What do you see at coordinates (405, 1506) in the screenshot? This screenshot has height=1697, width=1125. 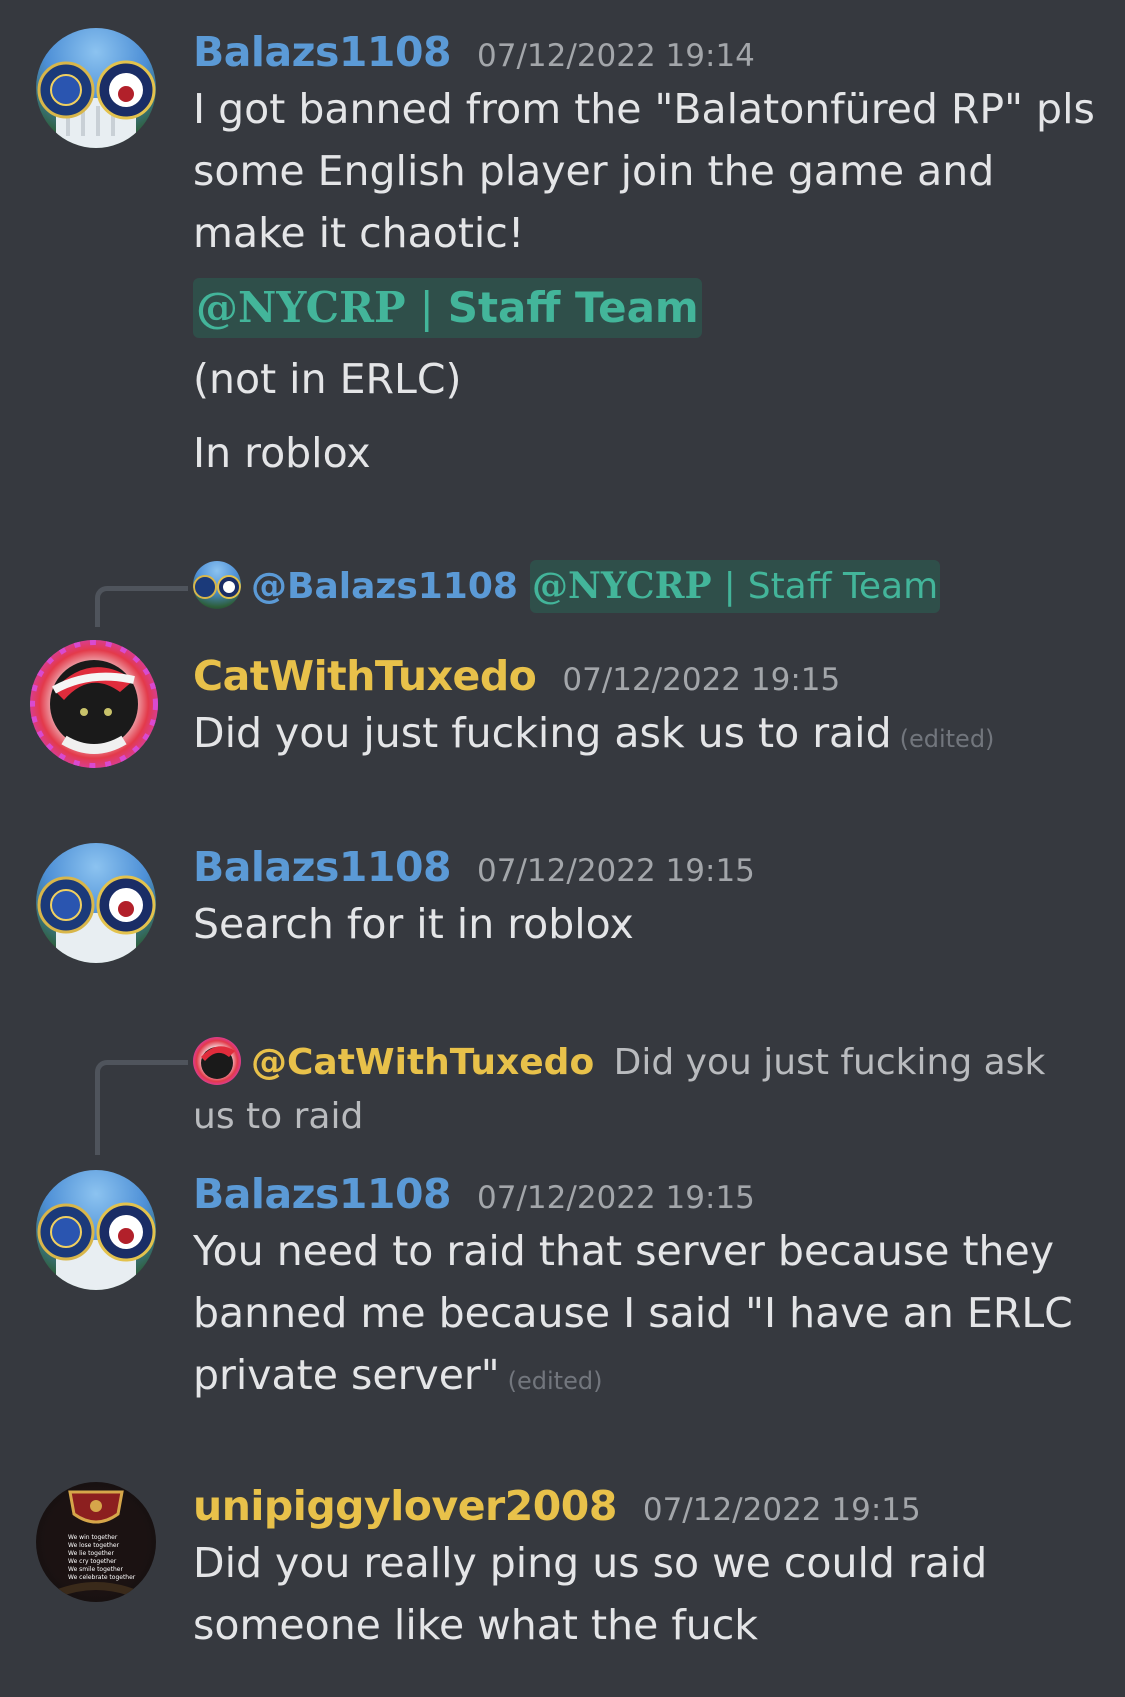 I see `username: unipiggylover2008` at bounding box center [405, 1506].